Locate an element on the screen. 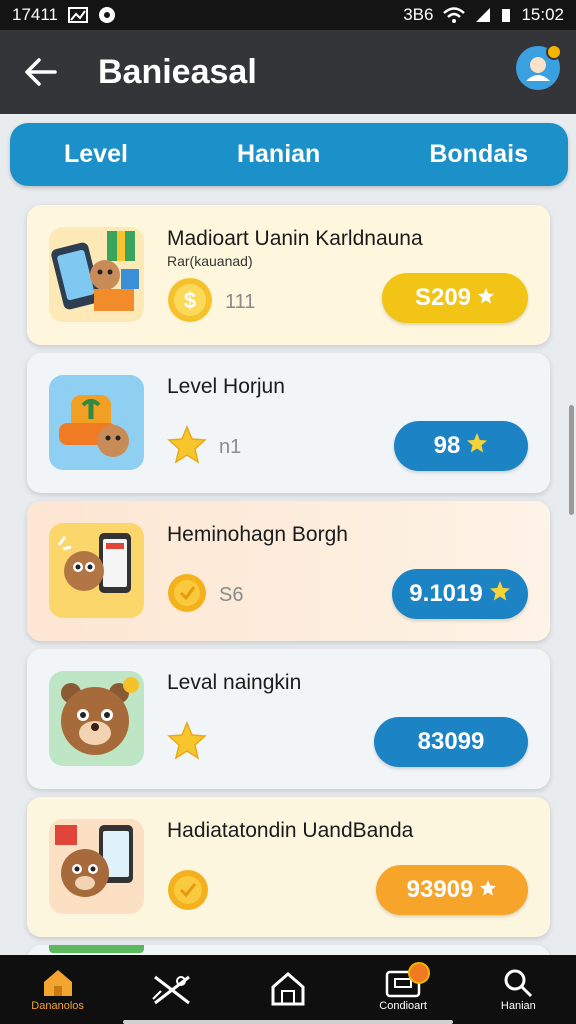 This screenshot has height=1024, width=576. price-label: 93909 is located at coordinates (440, 889).